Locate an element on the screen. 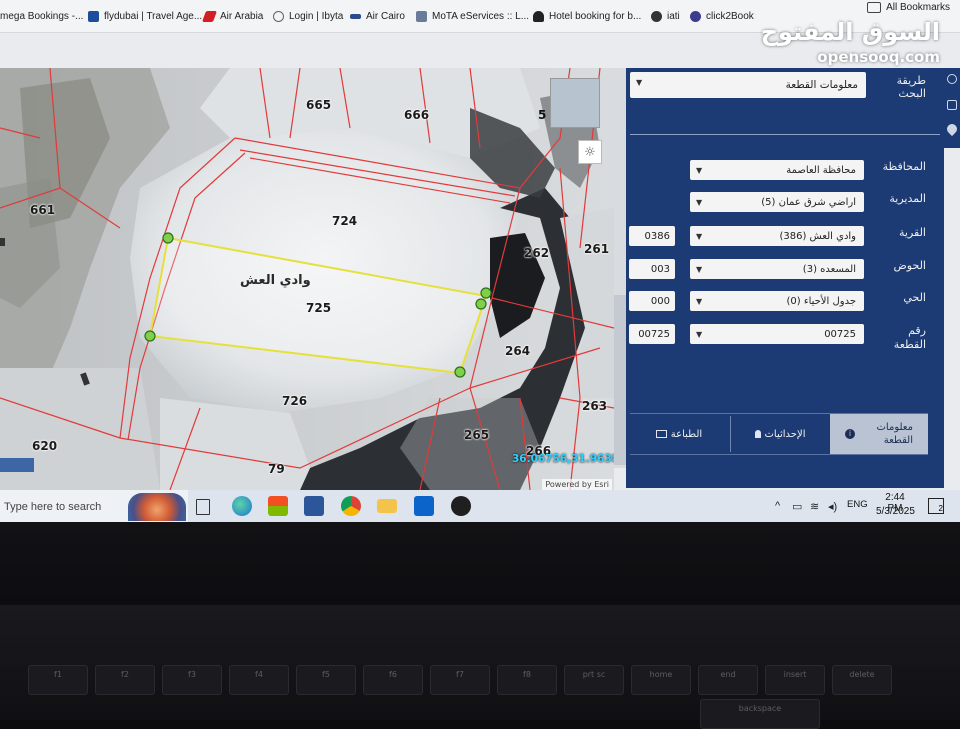  governorate-label: المحافظة is located at coordinates (904, 166).